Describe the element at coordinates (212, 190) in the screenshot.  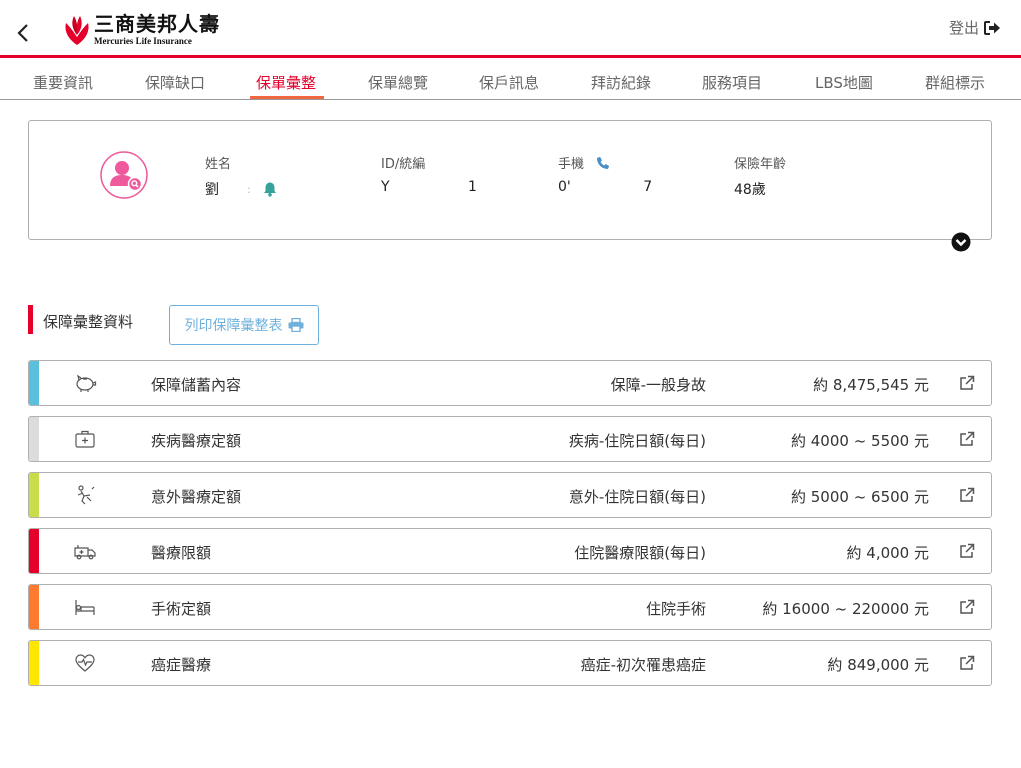
I see `name-value: 劉` at that location.